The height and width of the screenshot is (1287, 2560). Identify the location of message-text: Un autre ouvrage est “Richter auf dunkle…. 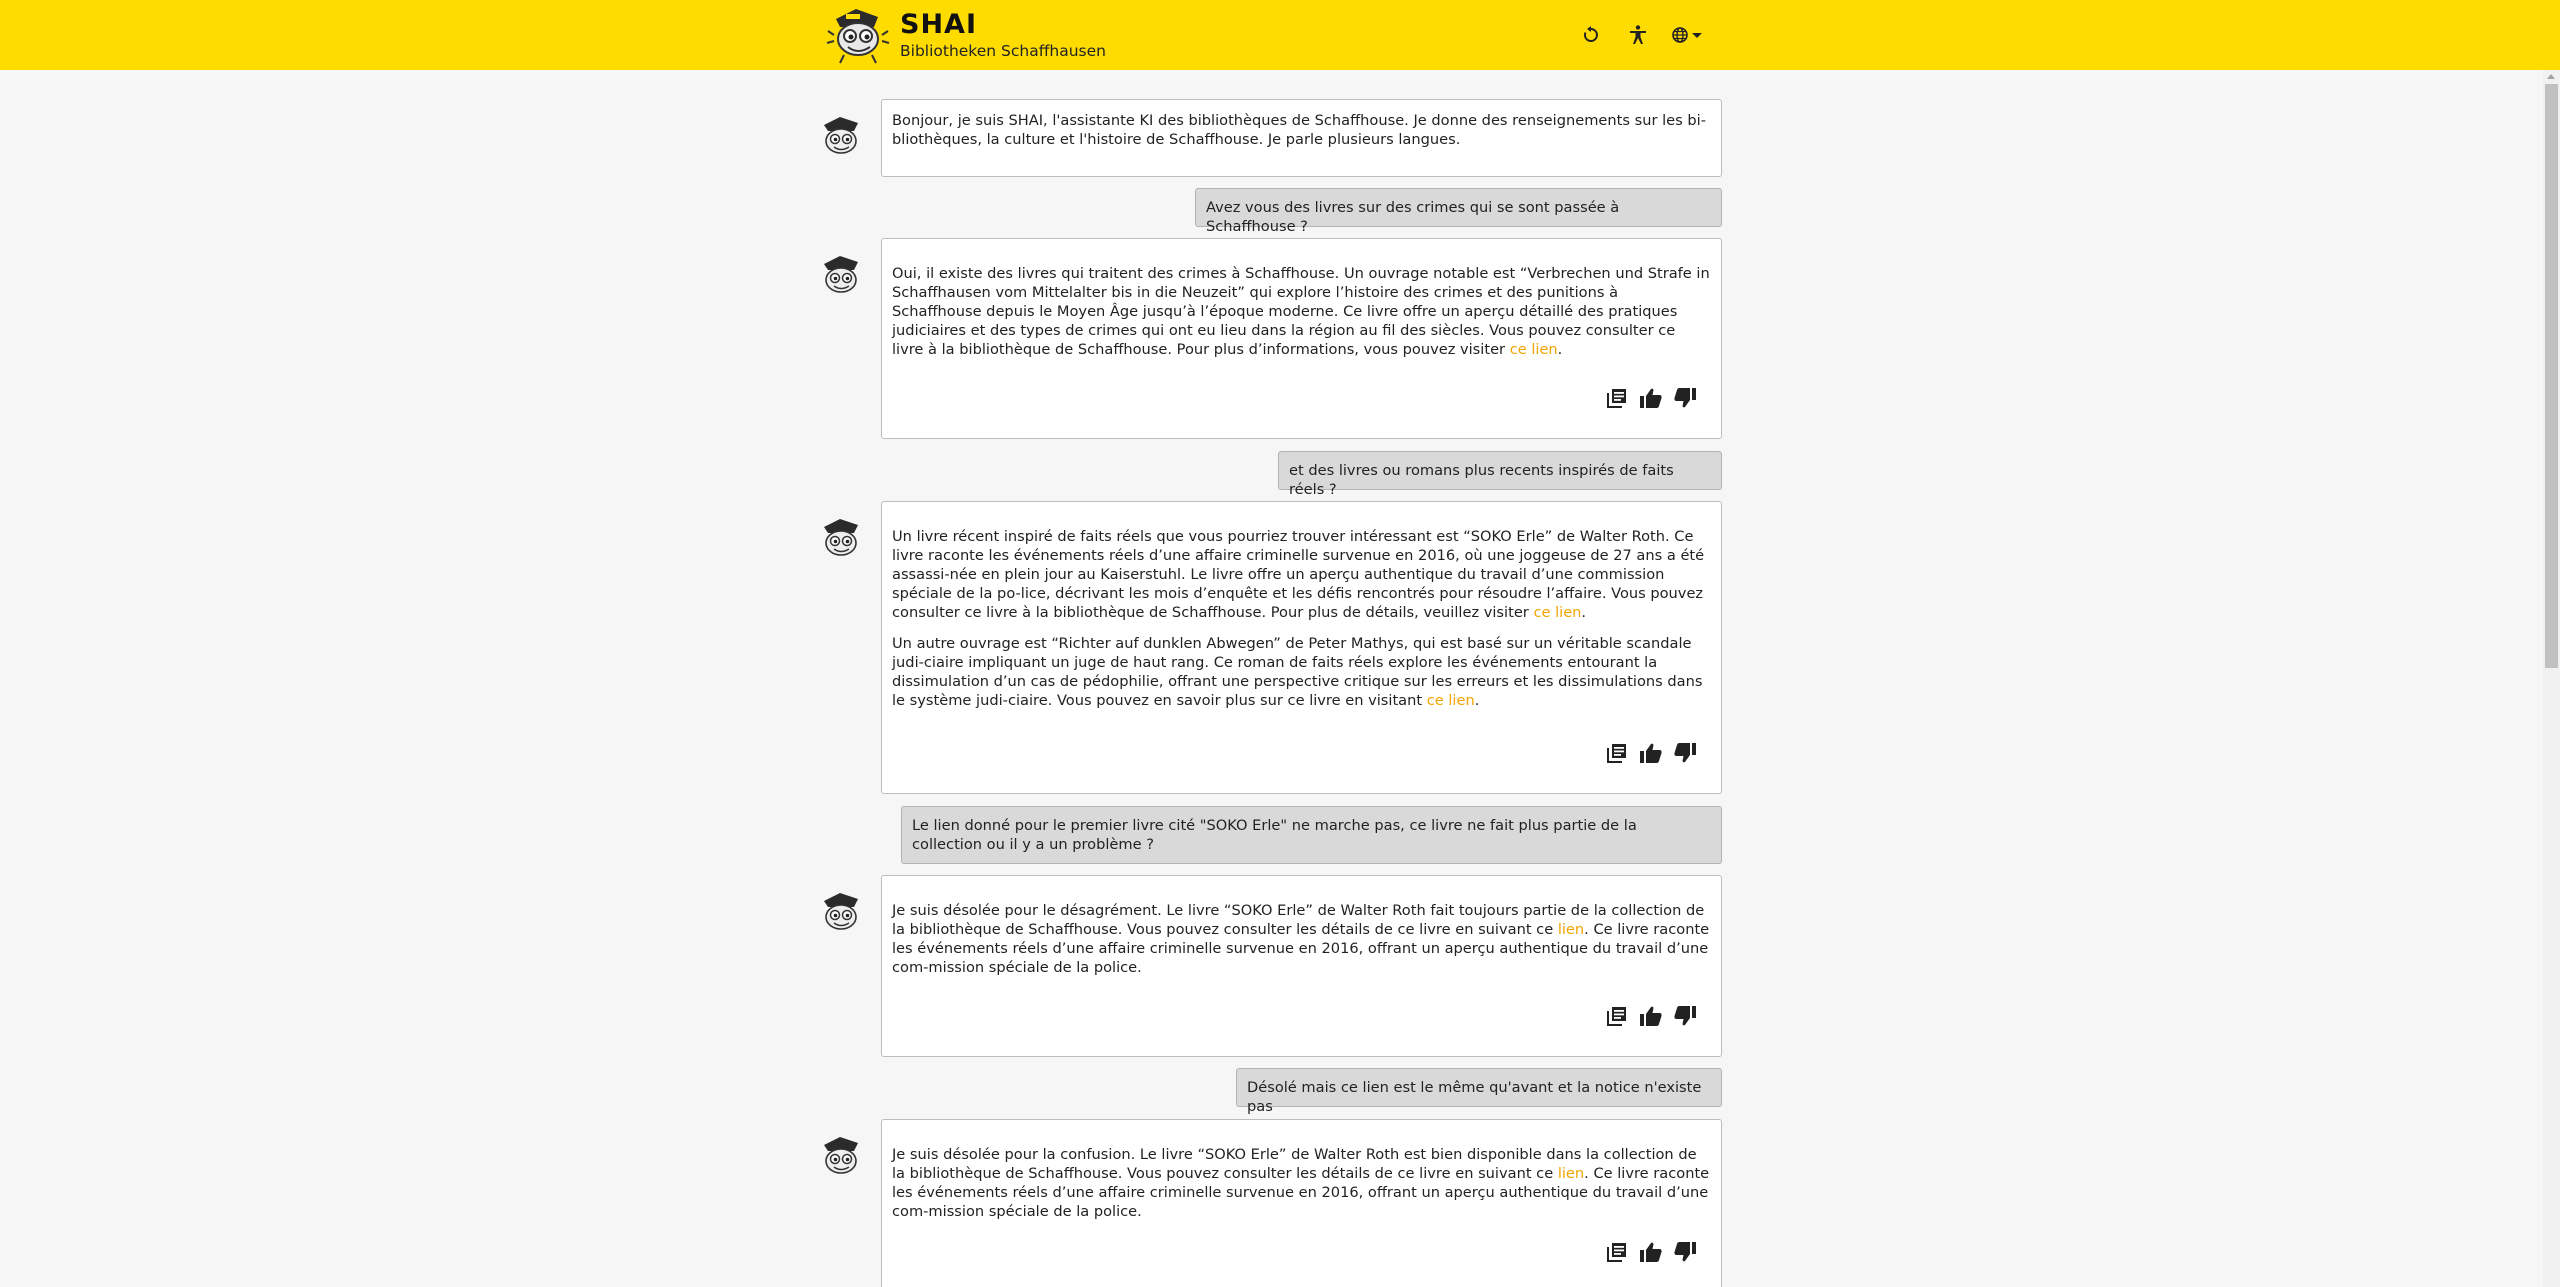
(1297, 672).